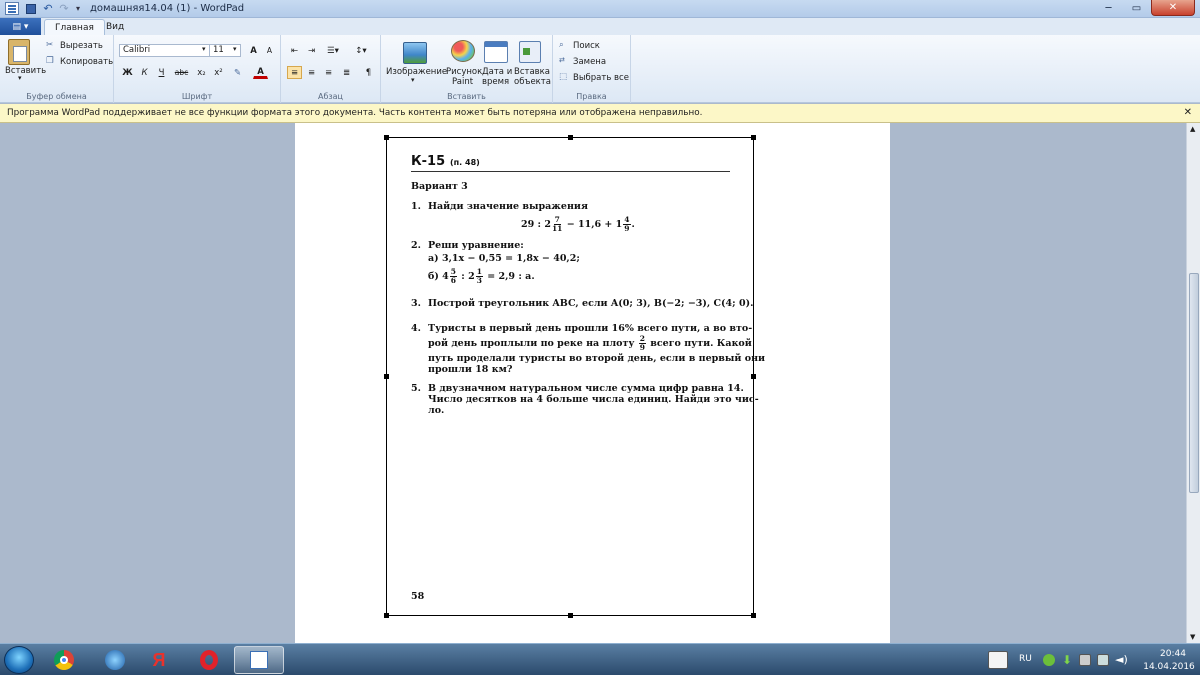 This screenshot has width=1200, height=675. What do you see at coordinates (1049, 660) in the screenshot?
I see `tray-app-icon` at bounding box center [1049, 660].